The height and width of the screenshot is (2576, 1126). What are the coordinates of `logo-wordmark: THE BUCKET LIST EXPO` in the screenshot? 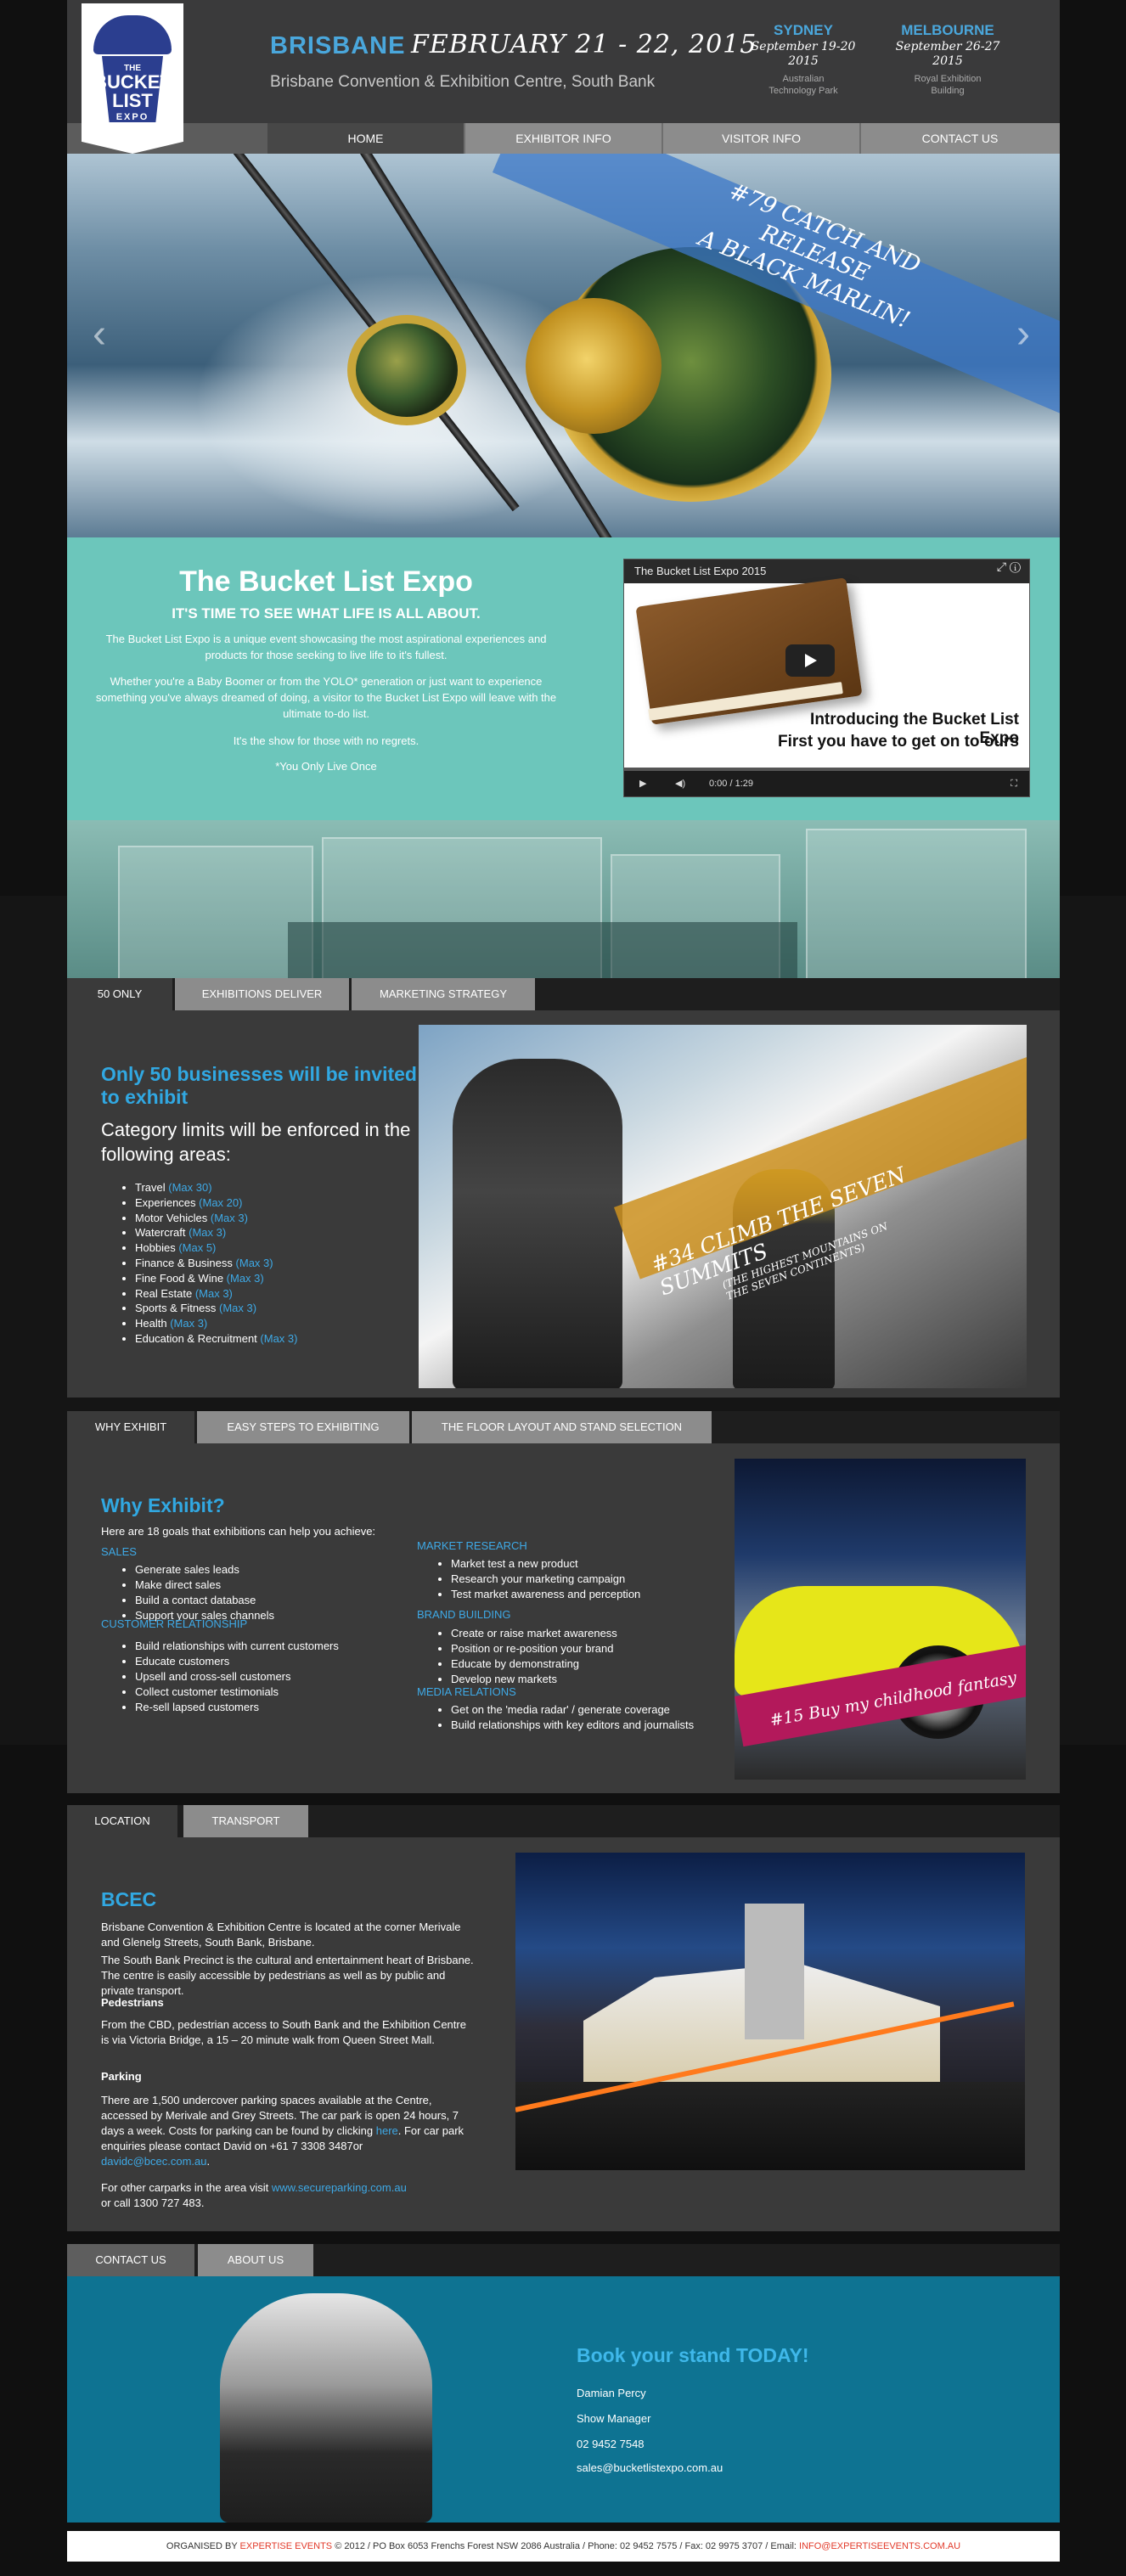 It's located at (132, 93).